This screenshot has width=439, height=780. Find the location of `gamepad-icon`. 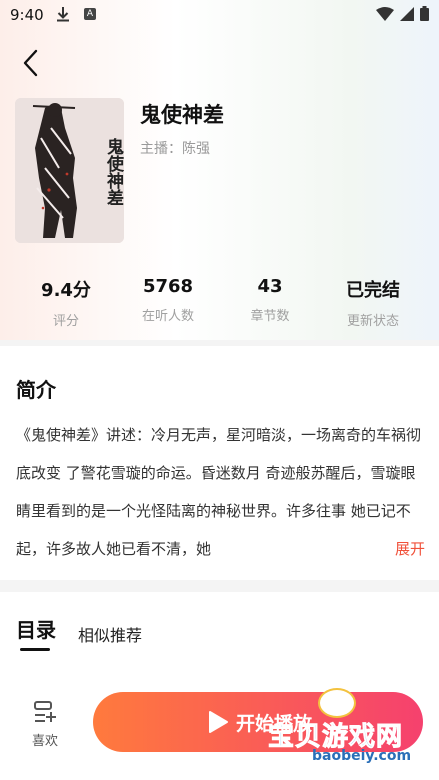

gamepad-icon is located at coordinates (337, 703).